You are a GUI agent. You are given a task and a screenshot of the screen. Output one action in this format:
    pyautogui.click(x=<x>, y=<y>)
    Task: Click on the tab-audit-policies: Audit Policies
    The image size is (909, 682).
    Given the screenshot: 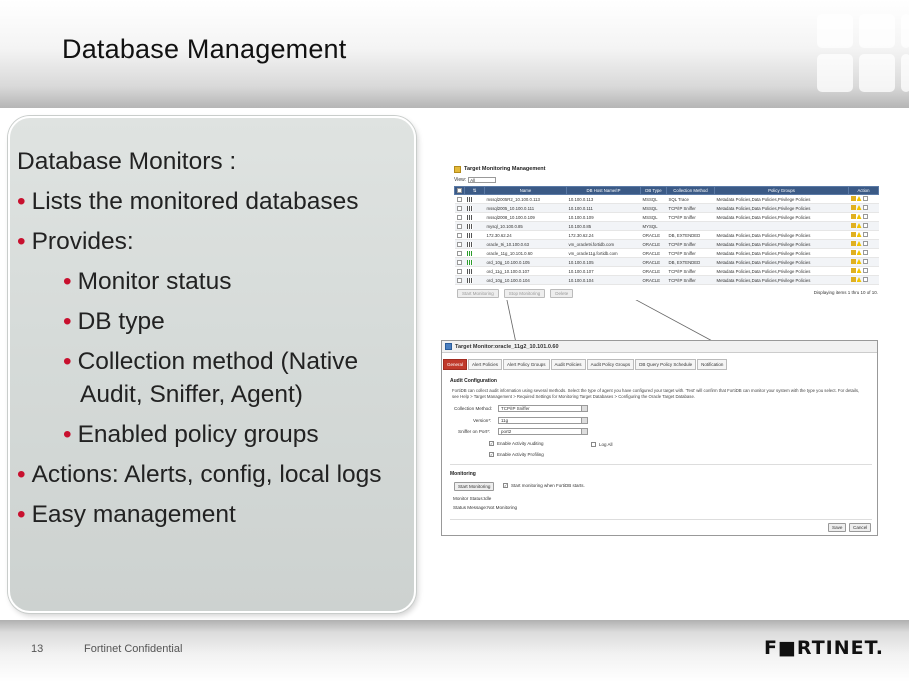 What is the action you would take?
    pyautogui.click(x=568, y=364)
    